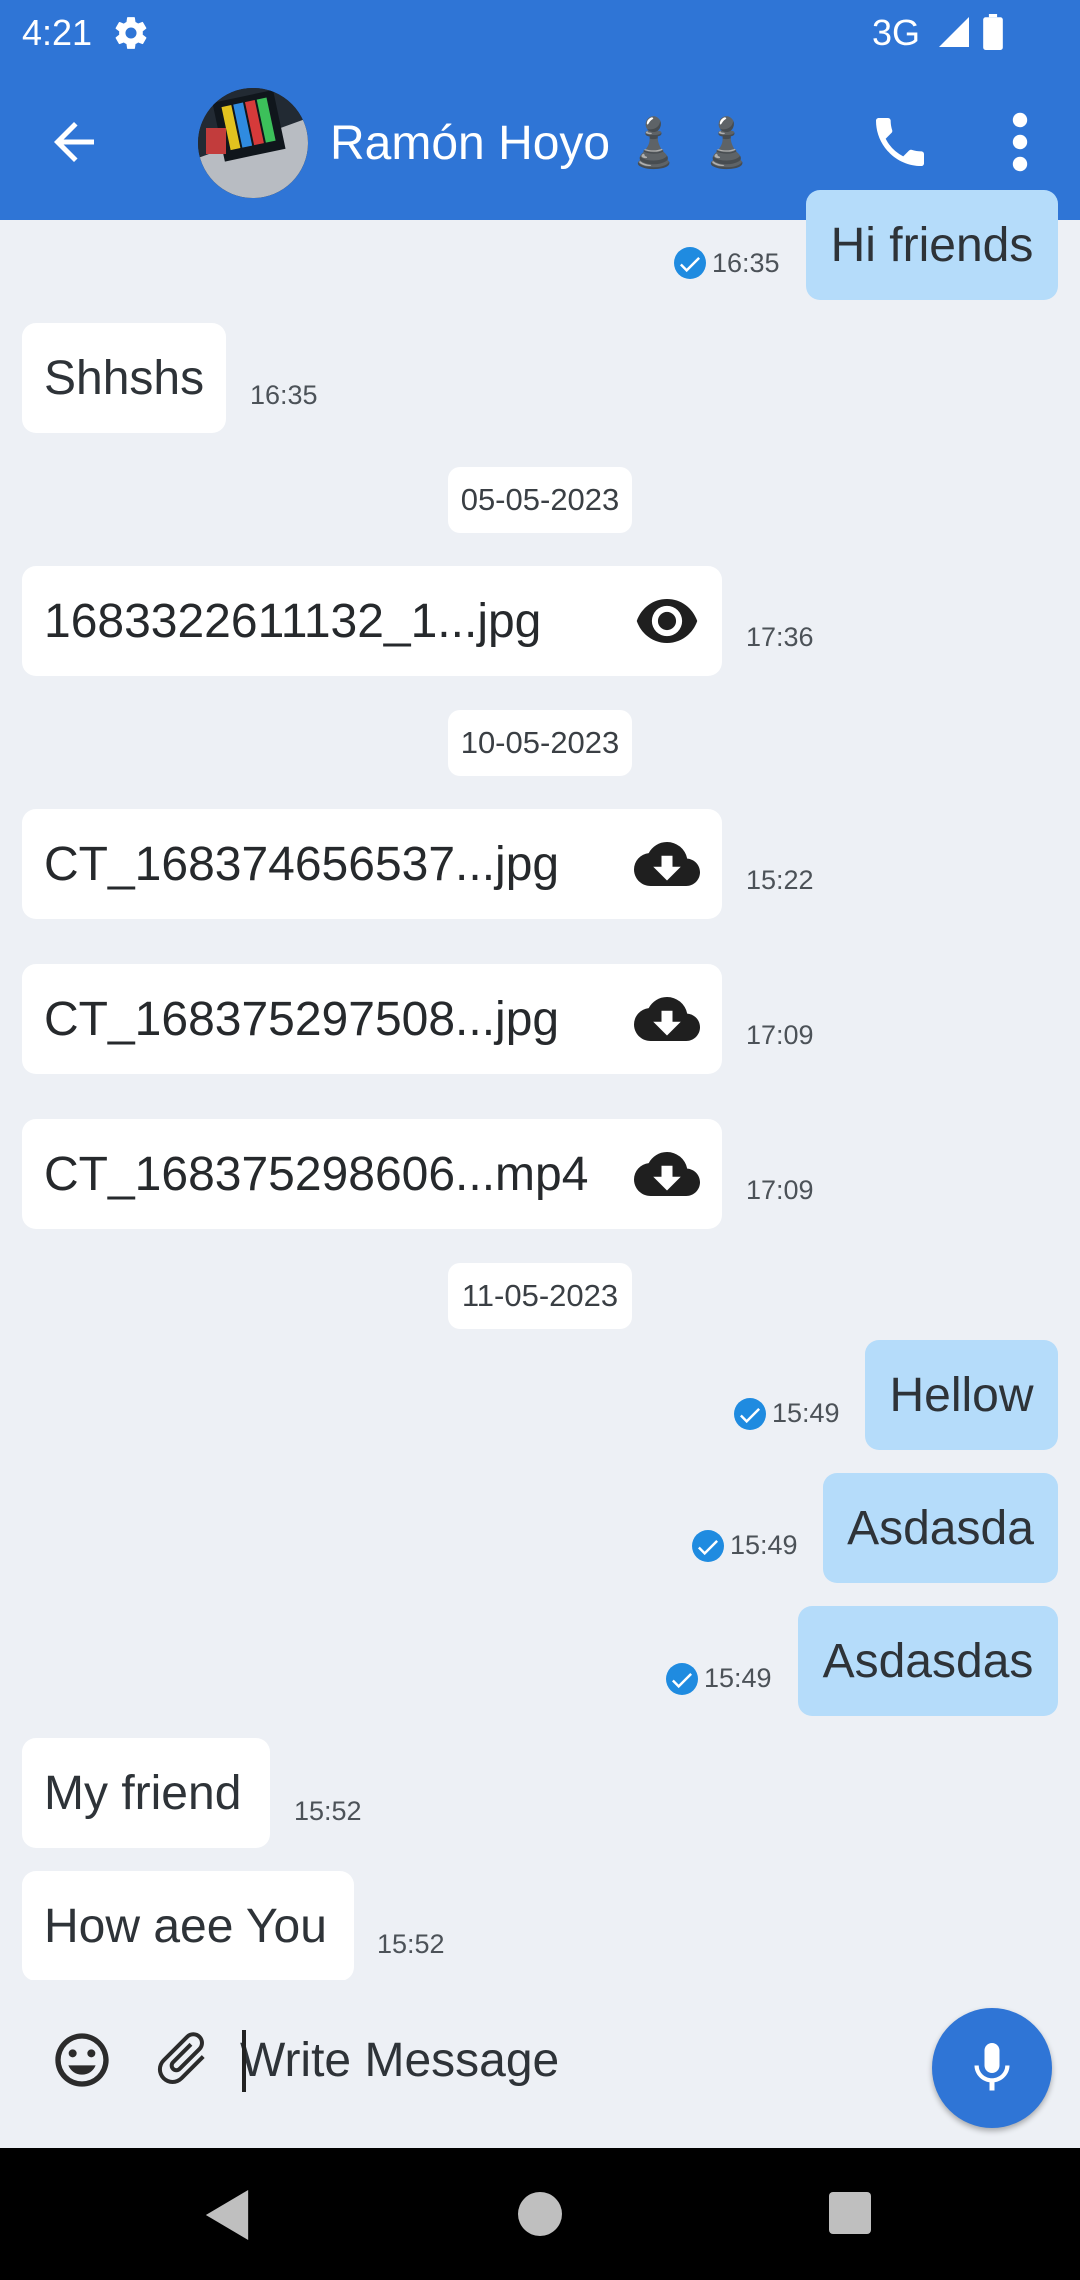  I want to click on phone-call-icon, so click(900, 142).